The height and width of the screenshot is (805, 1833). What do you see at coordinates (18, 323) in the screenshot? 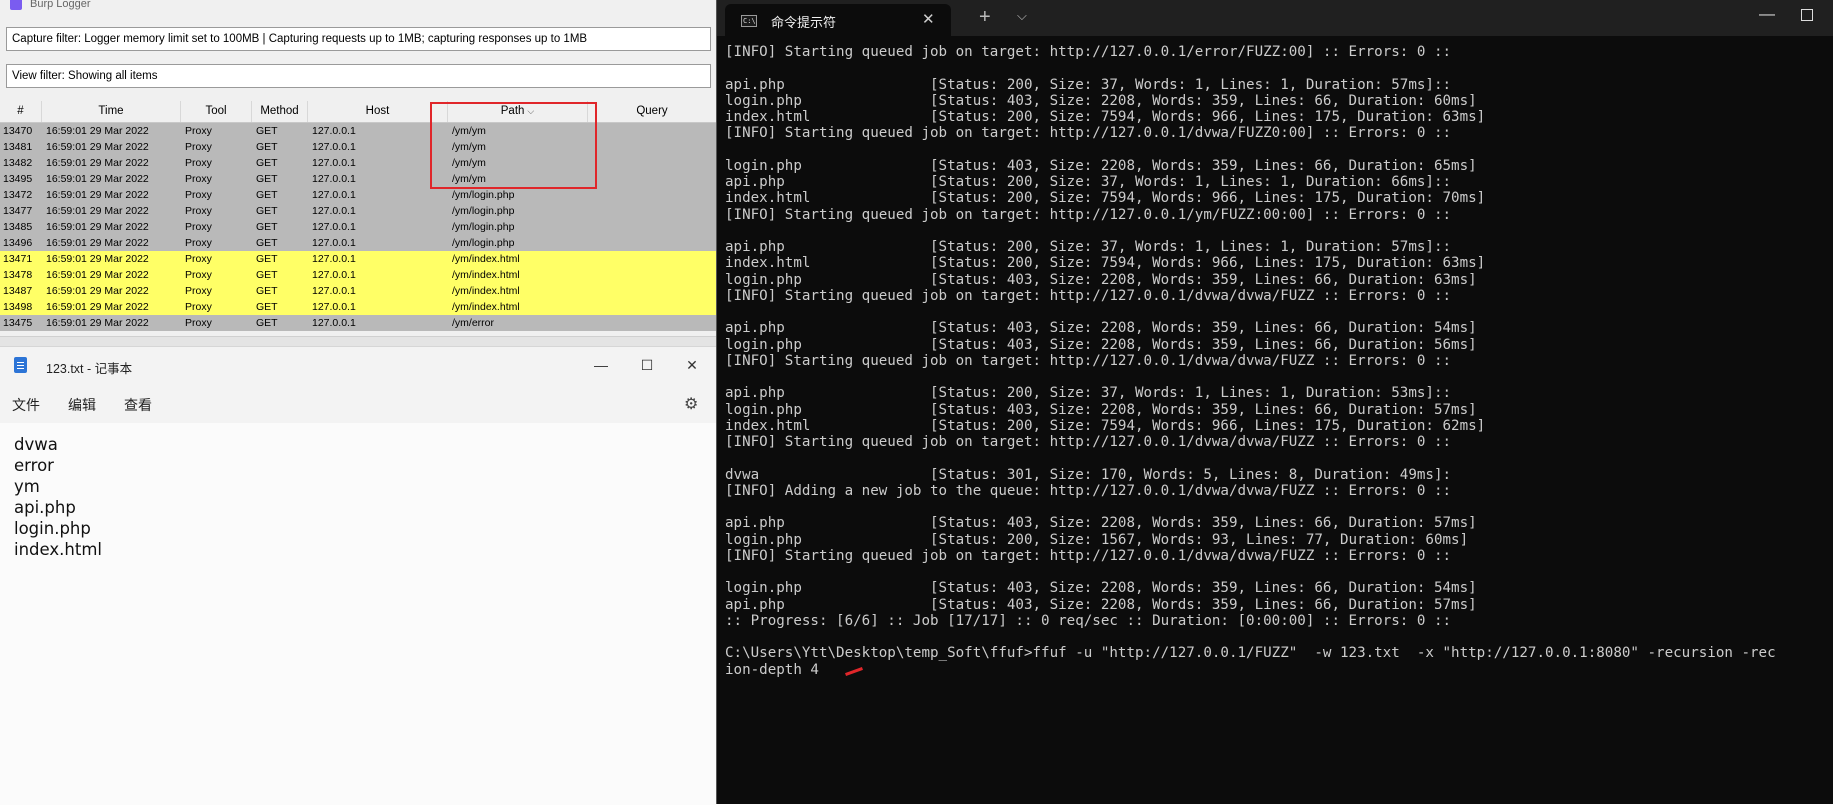
I see `cell-number: 13475` at bounding box center [18, 323].